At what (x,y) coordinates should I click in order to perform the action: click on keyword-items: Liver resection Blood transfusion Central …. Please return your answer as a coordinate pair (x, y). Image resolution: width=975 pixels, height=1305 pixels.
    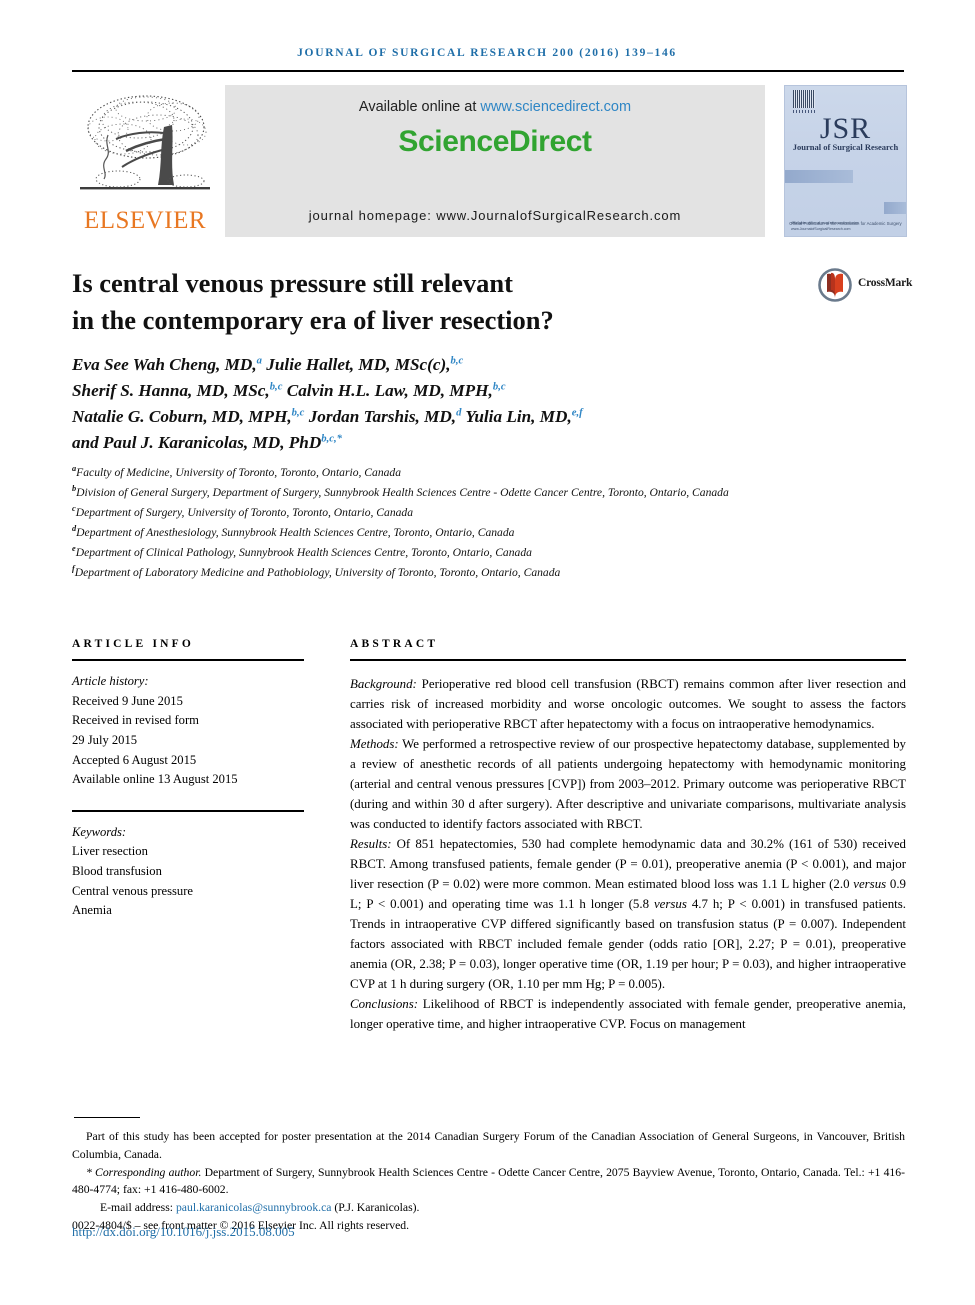
    Looking at the image, I should click on (188, 881).